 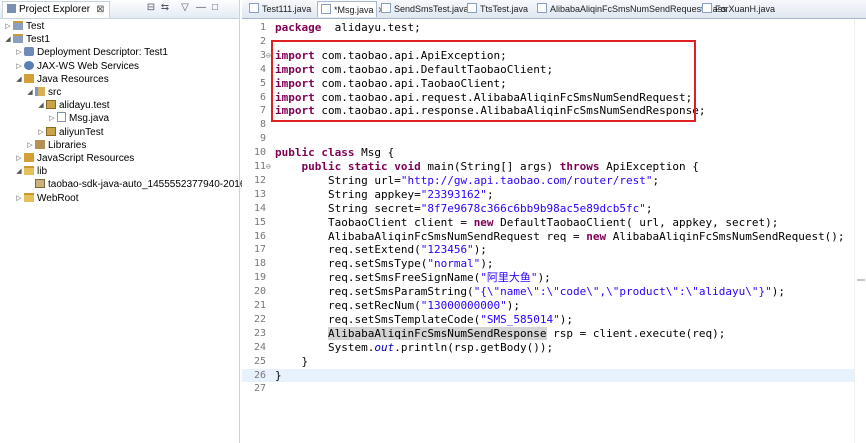 I want to click on code-token: String secret=, so click(x=348, y=208).